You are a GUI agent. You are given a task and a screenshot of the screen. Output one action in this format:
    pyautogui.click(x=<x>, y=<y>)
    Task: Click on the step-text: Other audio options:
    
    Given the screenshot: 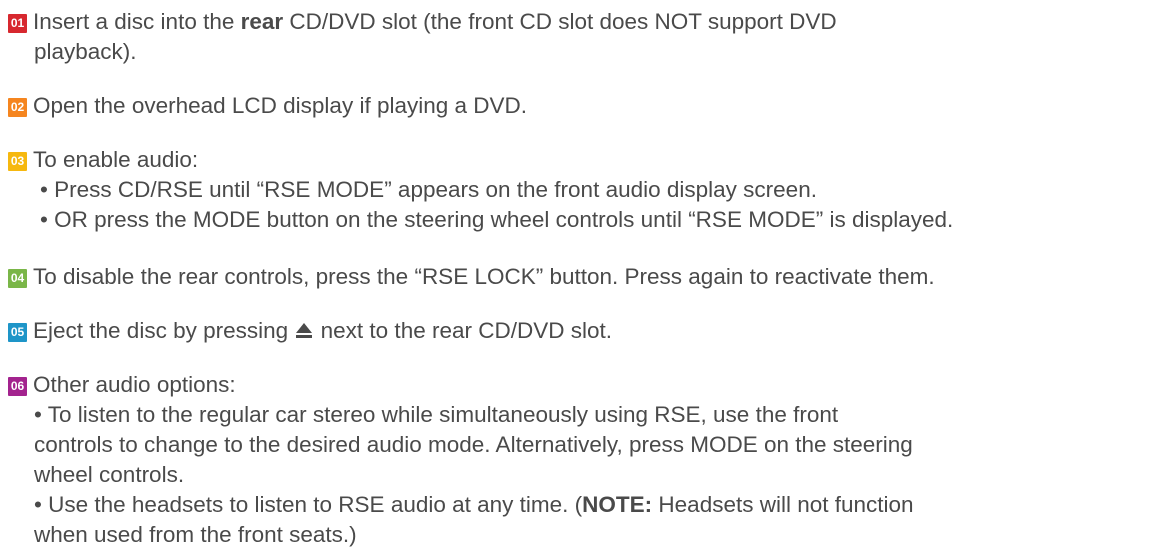 What is the action you would take?
    pyautogui.click(x=134, y=384)
    